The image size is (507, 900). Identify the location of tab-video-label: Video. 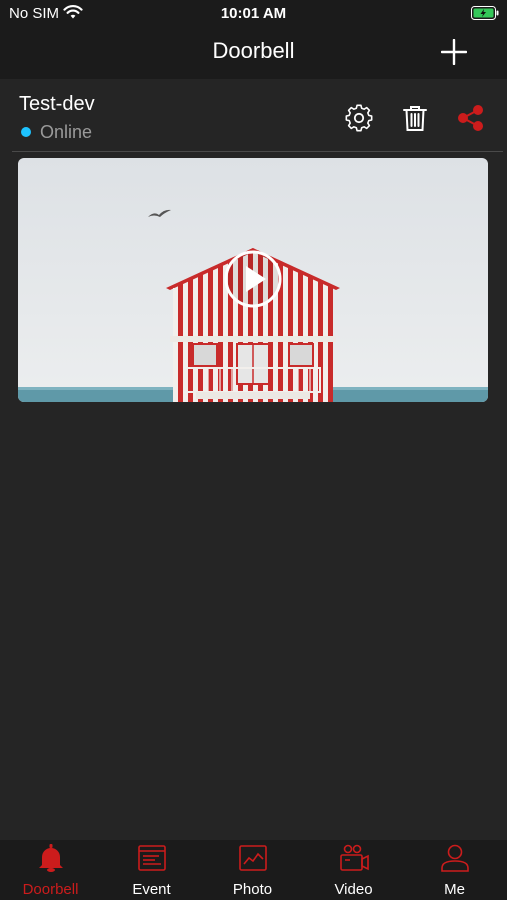
(353, 889).